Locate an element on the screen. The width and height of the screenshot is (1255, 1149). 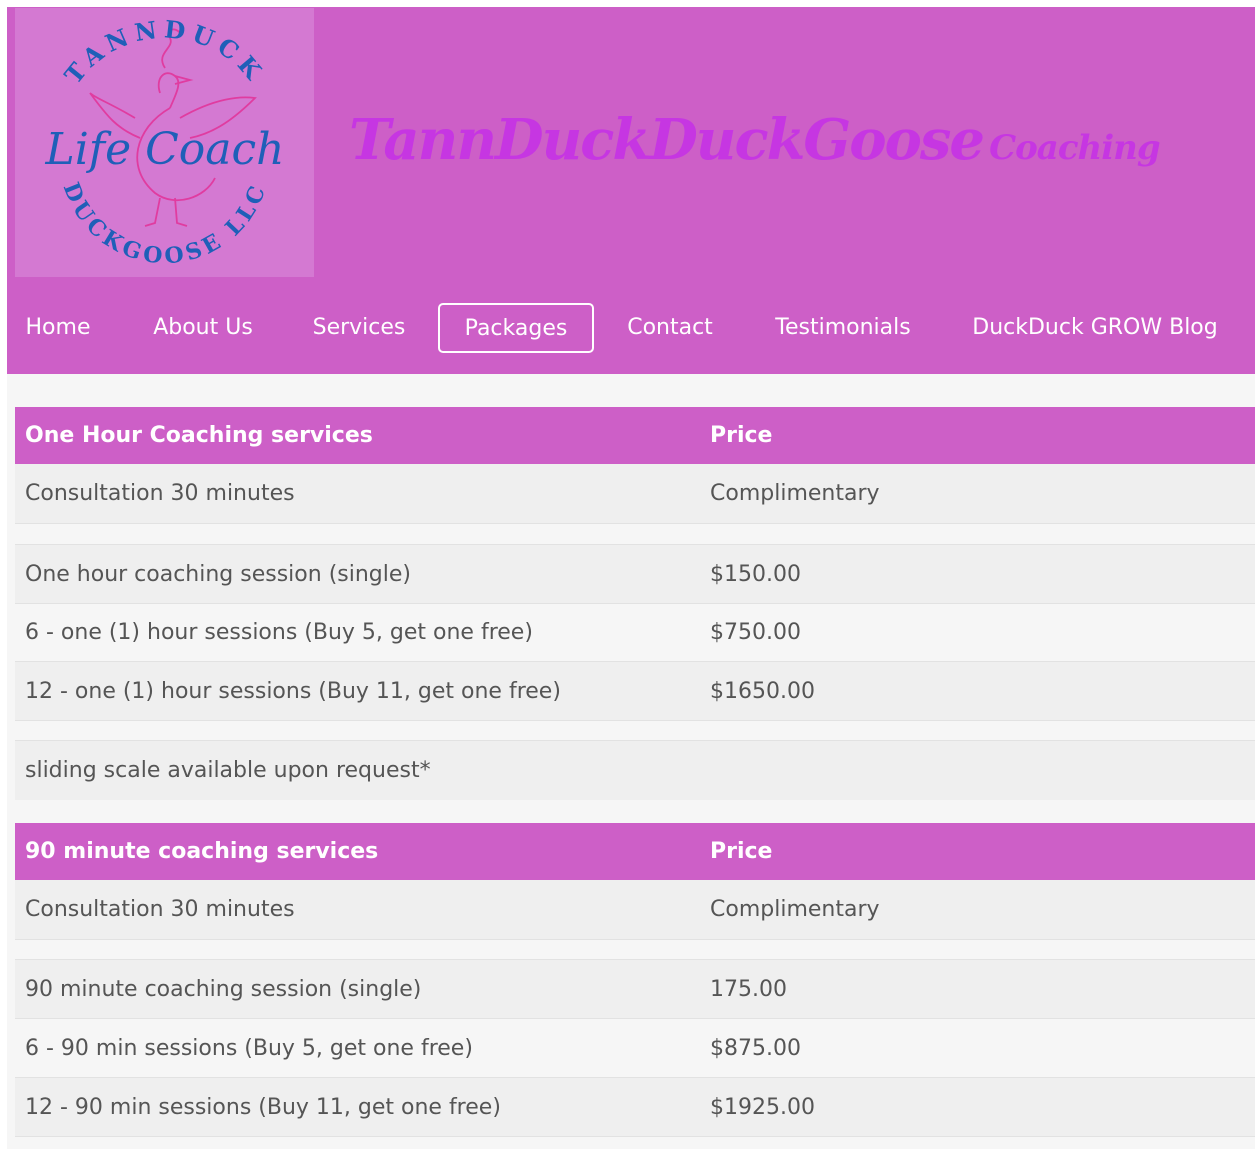
logo-center-text: Life Coach is located at coordinates (165, 149).